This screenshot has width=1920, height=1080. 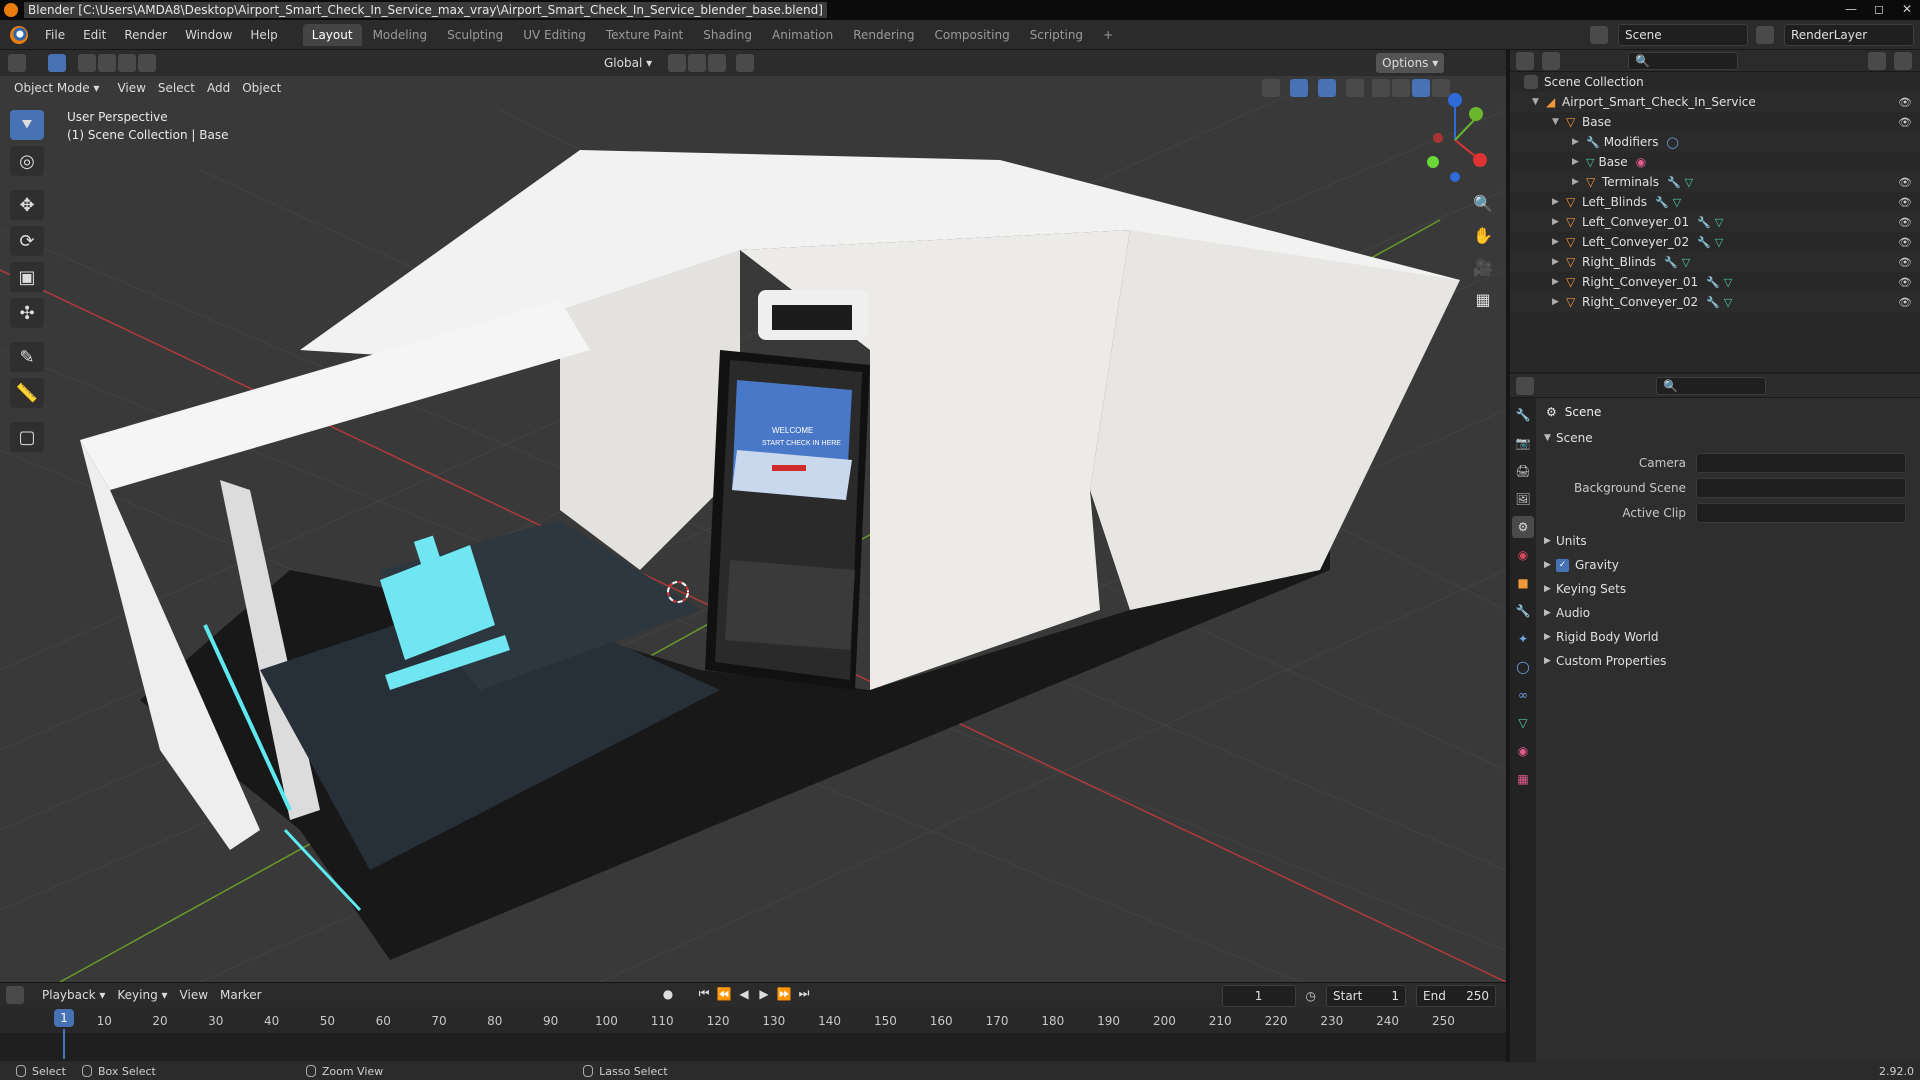 What do you see at coordinates (1523, 611) in the screenshot?
I see `modifier-tab-icon: 🔧` at bounding box center [1523, 611].